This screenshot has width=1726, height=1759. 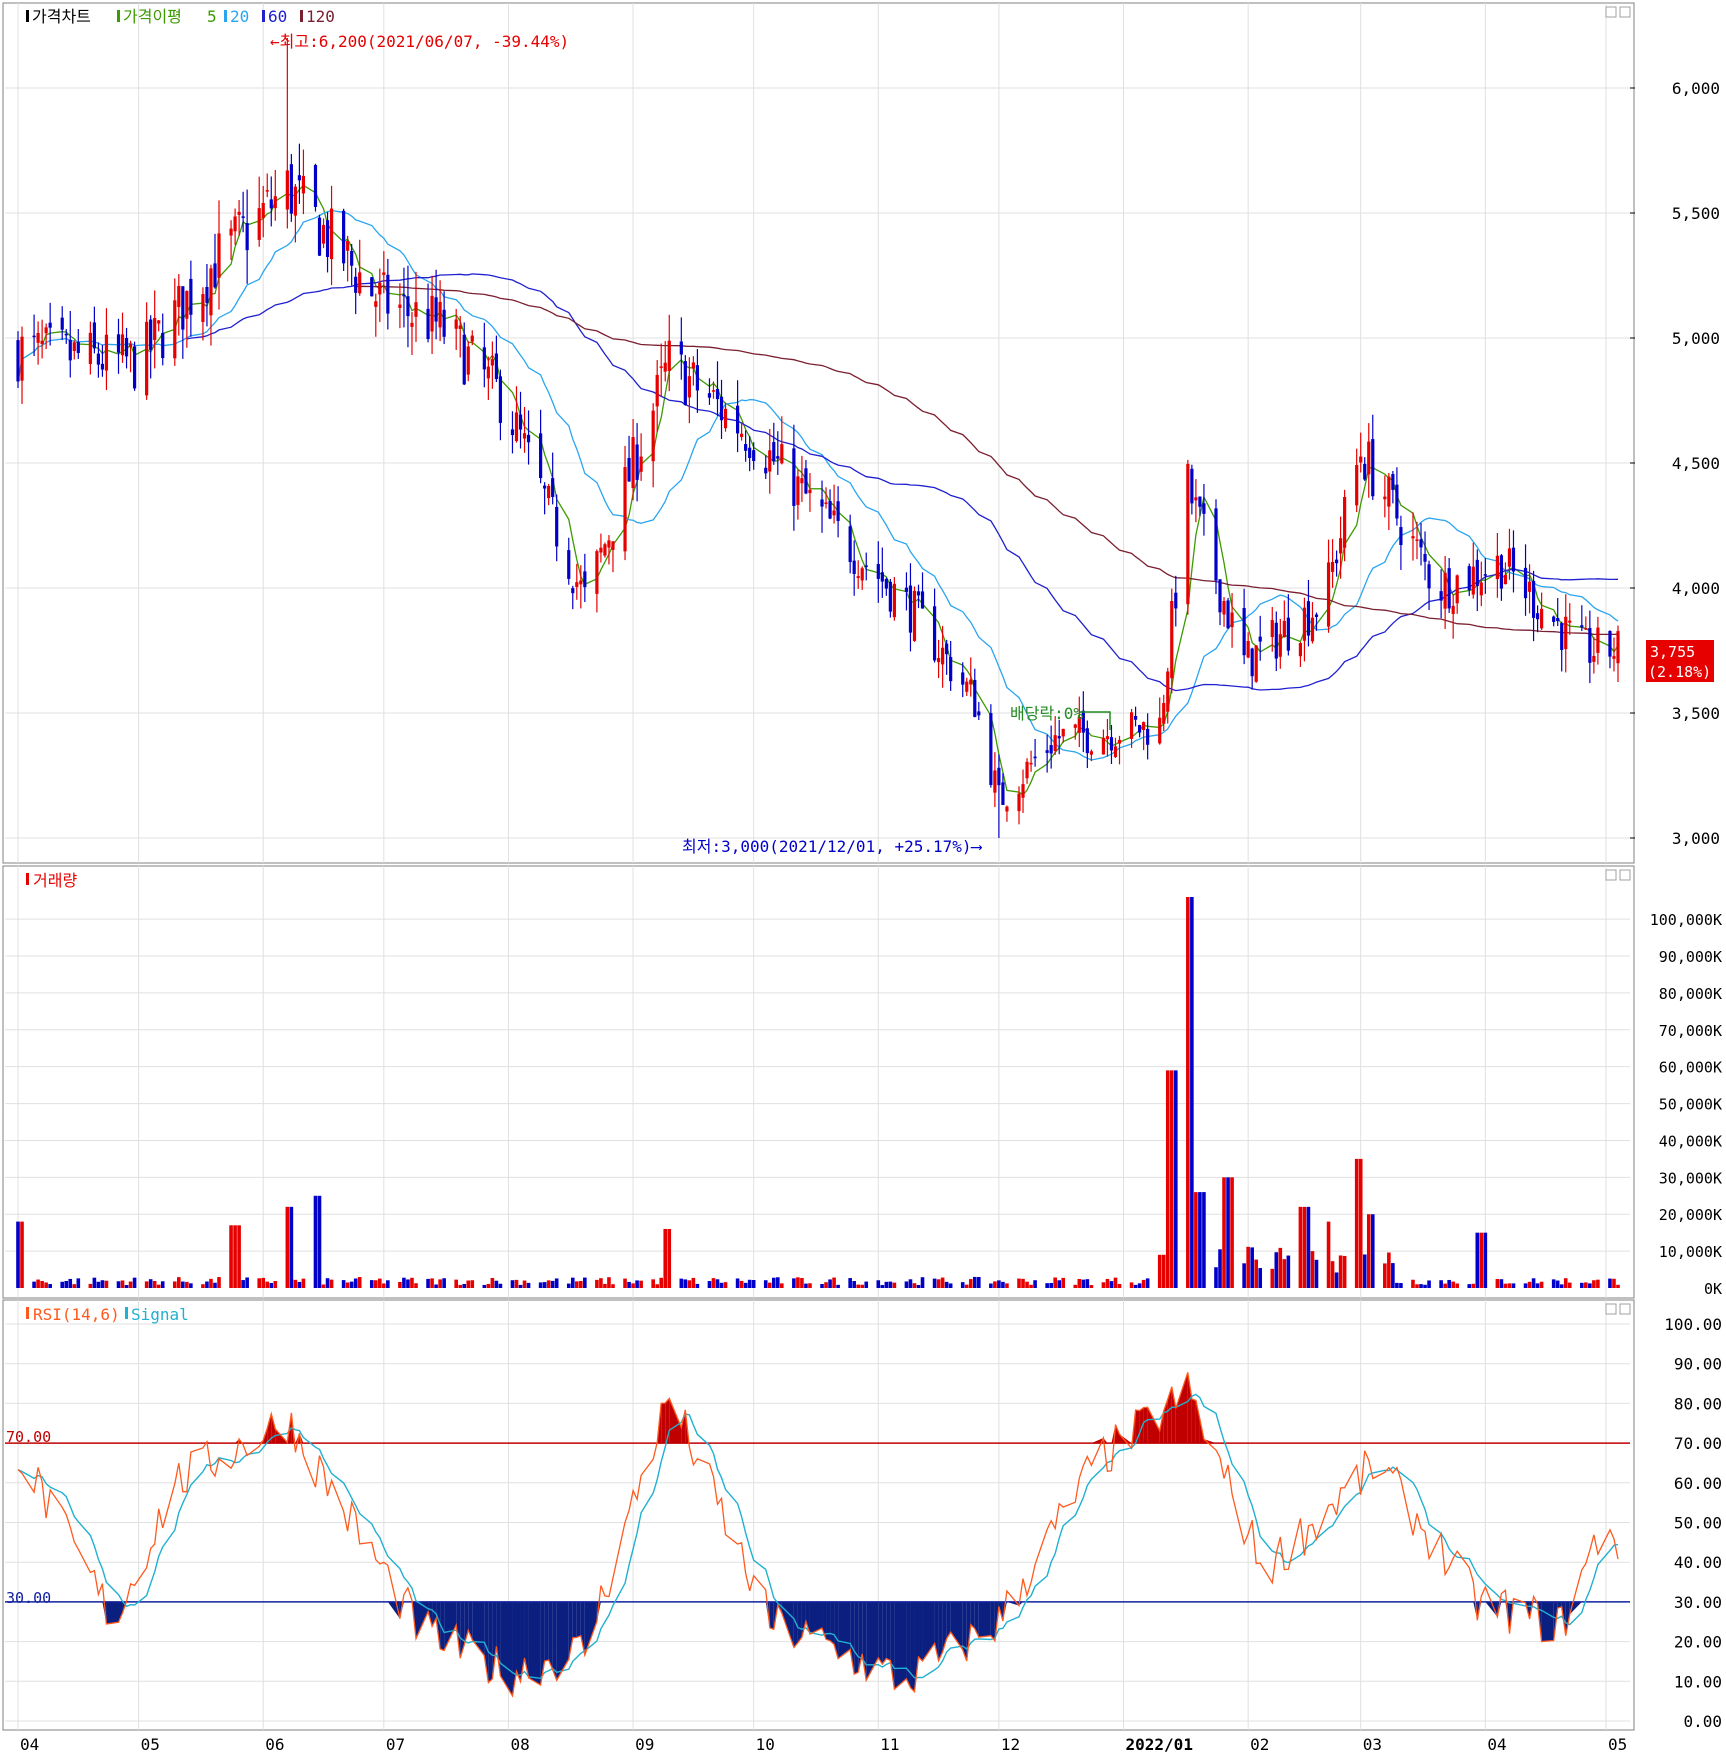 What do you see at coordinates (274, 1744) in the screenshot?
I see `x-tick-label: 06` at bounding box center [274, 1744].